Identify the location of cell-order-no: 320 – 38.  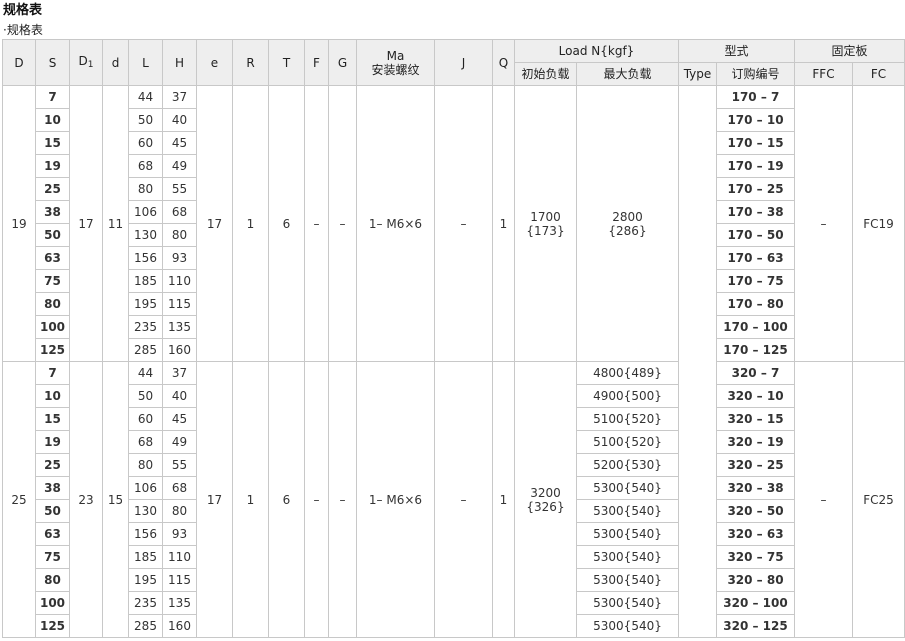
(755, 488).